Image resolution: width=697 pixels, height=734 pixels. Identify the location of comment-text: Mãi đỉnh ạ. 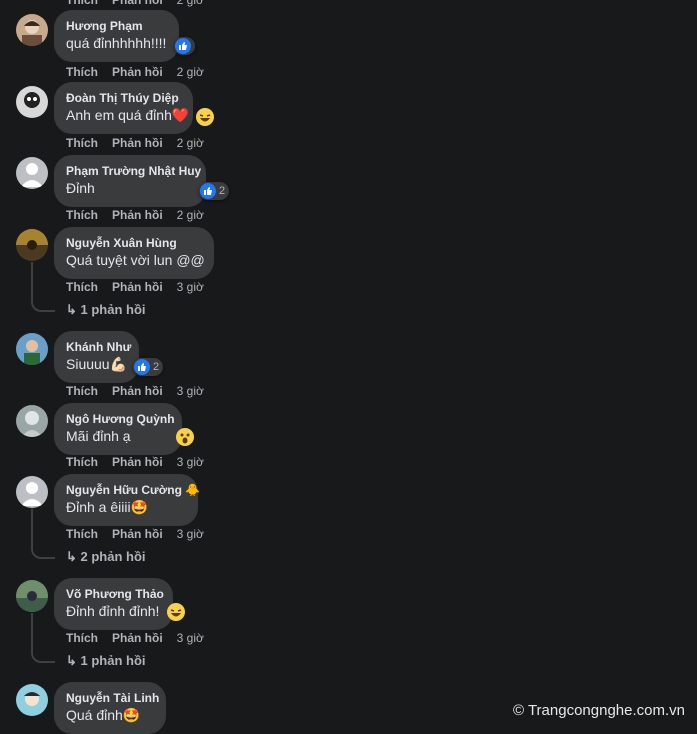
(98, 436).